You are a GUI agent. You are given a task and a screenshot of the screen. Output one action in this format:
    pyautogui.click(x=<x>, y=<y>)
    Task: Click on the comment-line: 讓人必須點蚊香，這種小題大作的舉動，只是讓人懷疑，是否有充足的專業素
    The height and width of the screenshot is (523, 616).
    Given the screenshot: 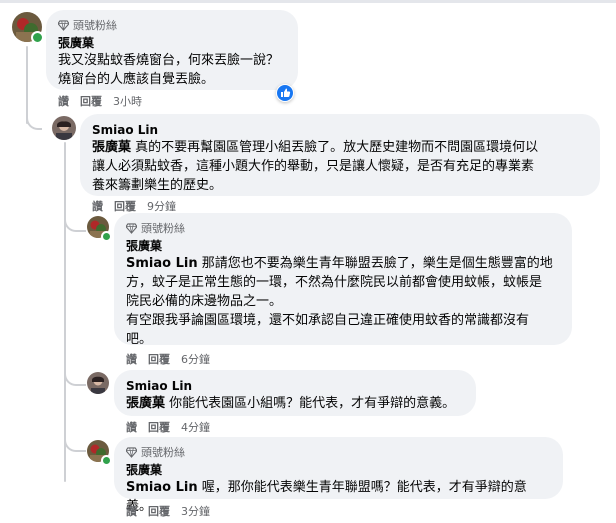 What is the action you would take?
    pyautogui.click(x=313, y=166)
    